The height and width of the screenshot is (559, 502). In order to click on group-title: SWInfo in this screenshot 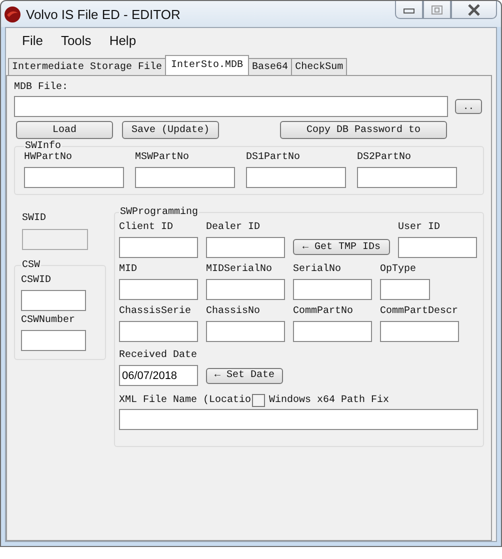, I will do `click(43, 146)`.